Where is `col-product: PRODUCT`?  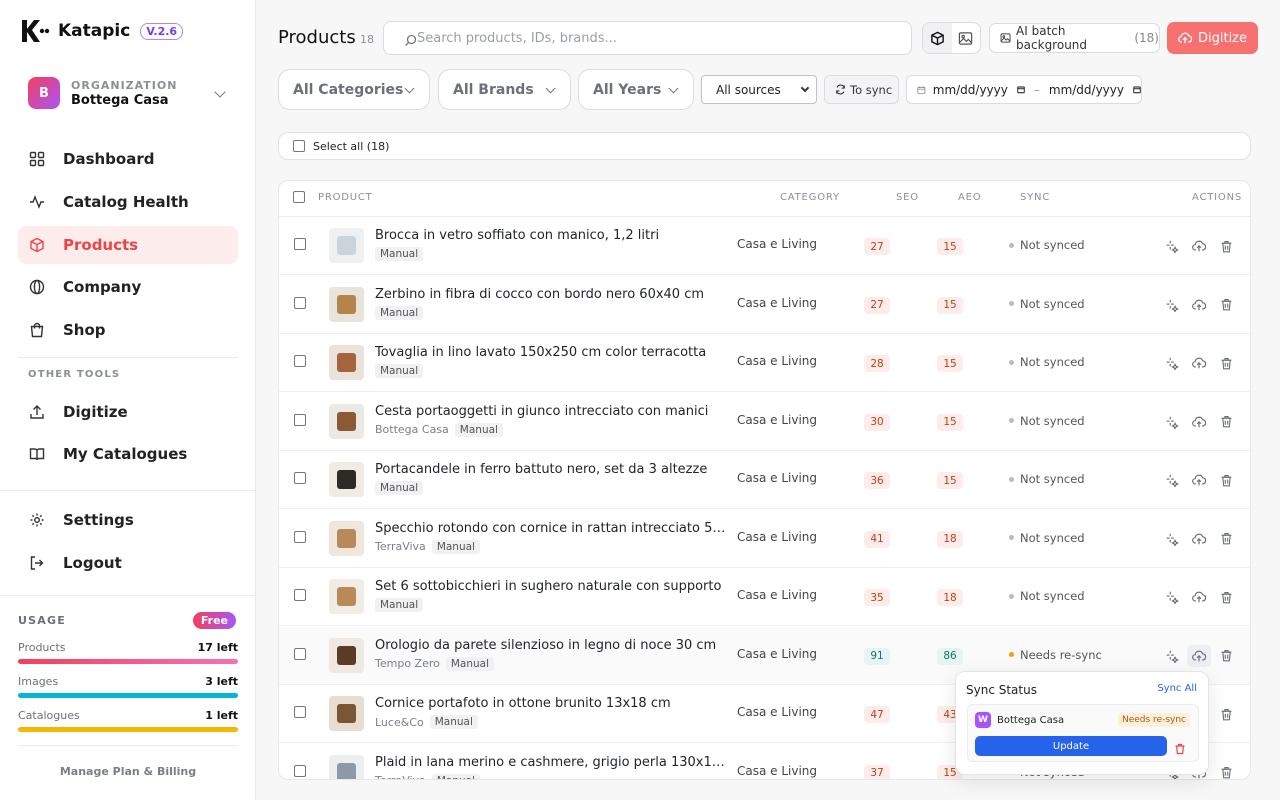
col-product: PRODUCT is located at coordinates (345, 197).